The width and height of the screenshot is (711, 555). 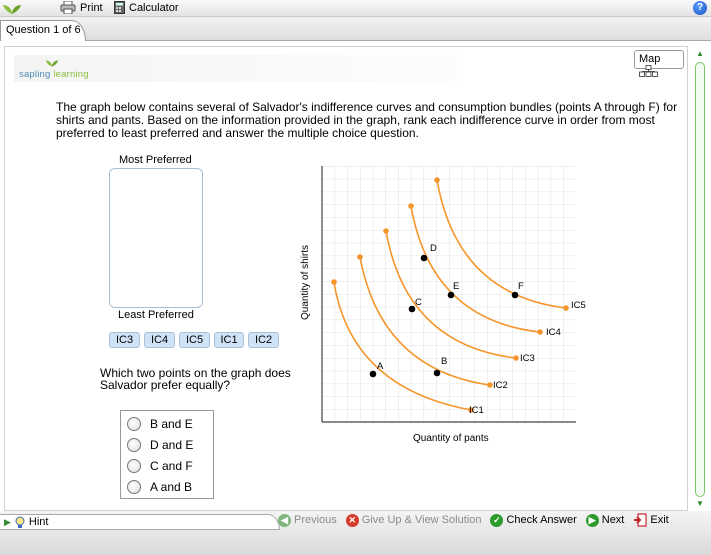 I want to click on label-ic2: IC2, so click(x=500, y=385).